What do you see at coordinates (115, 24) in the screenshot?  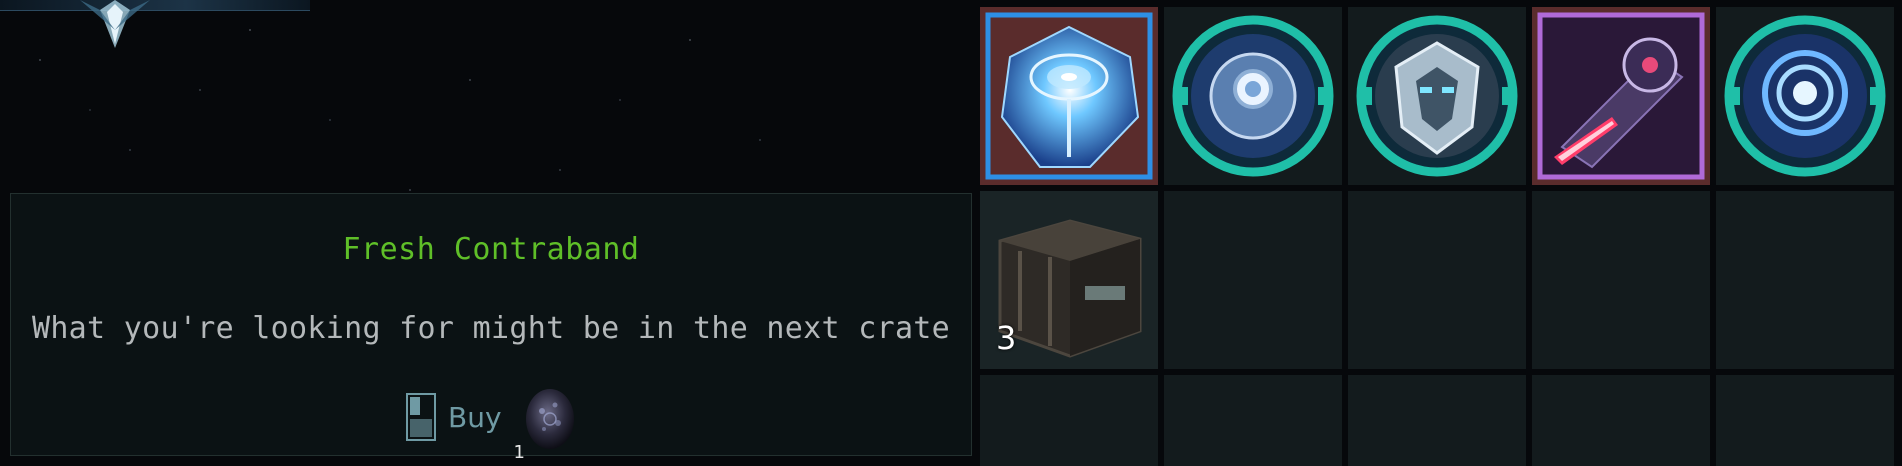 I see `ship-emblem-icon` at bounding box center [115, 24].